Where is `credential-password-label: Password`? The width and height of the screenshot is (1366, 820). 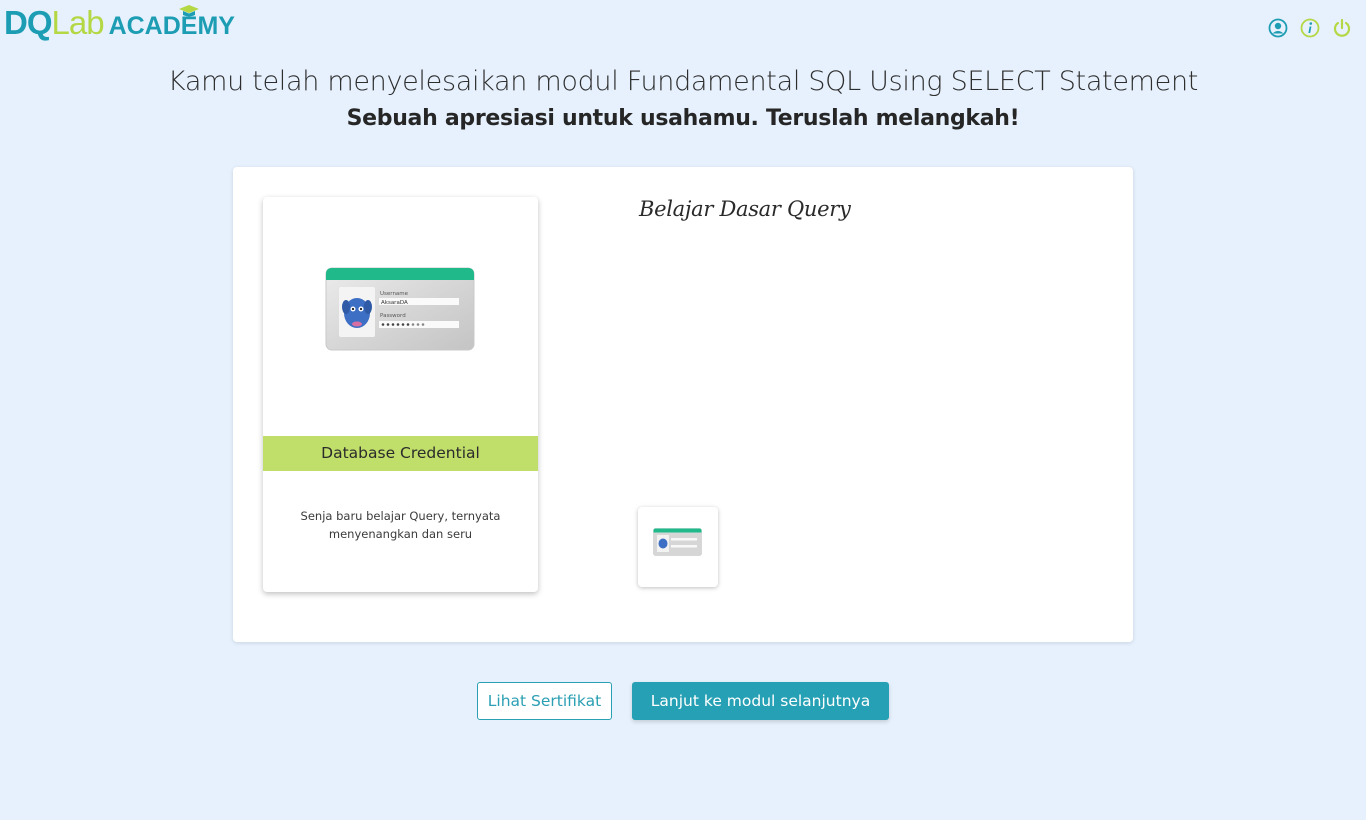 credential-password-label: Password is located at coordinates (393, 316).